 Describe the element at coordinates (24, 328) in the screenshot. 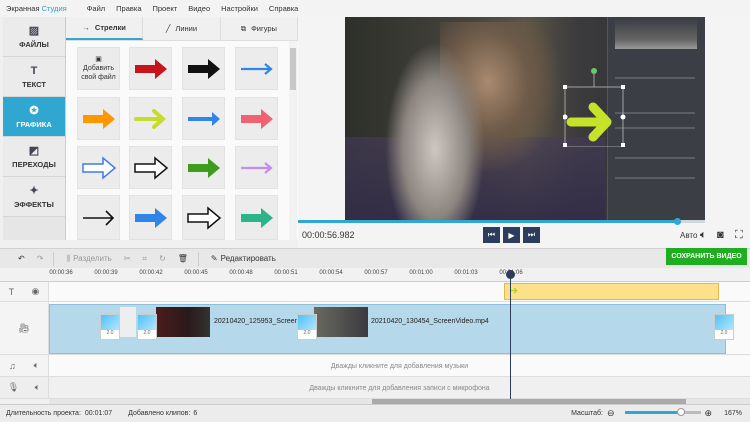

I see `video-track-header: 🎥︎` at that location.